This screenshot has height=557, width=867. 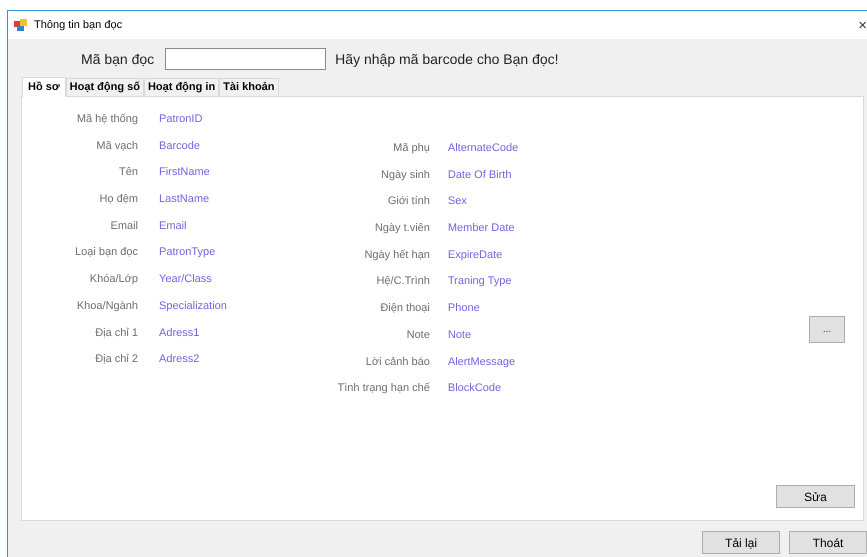 What do you see at coordinates (862, 25) in the screenshot?
I see `close-button: ×` at bounding box center [862, 25].